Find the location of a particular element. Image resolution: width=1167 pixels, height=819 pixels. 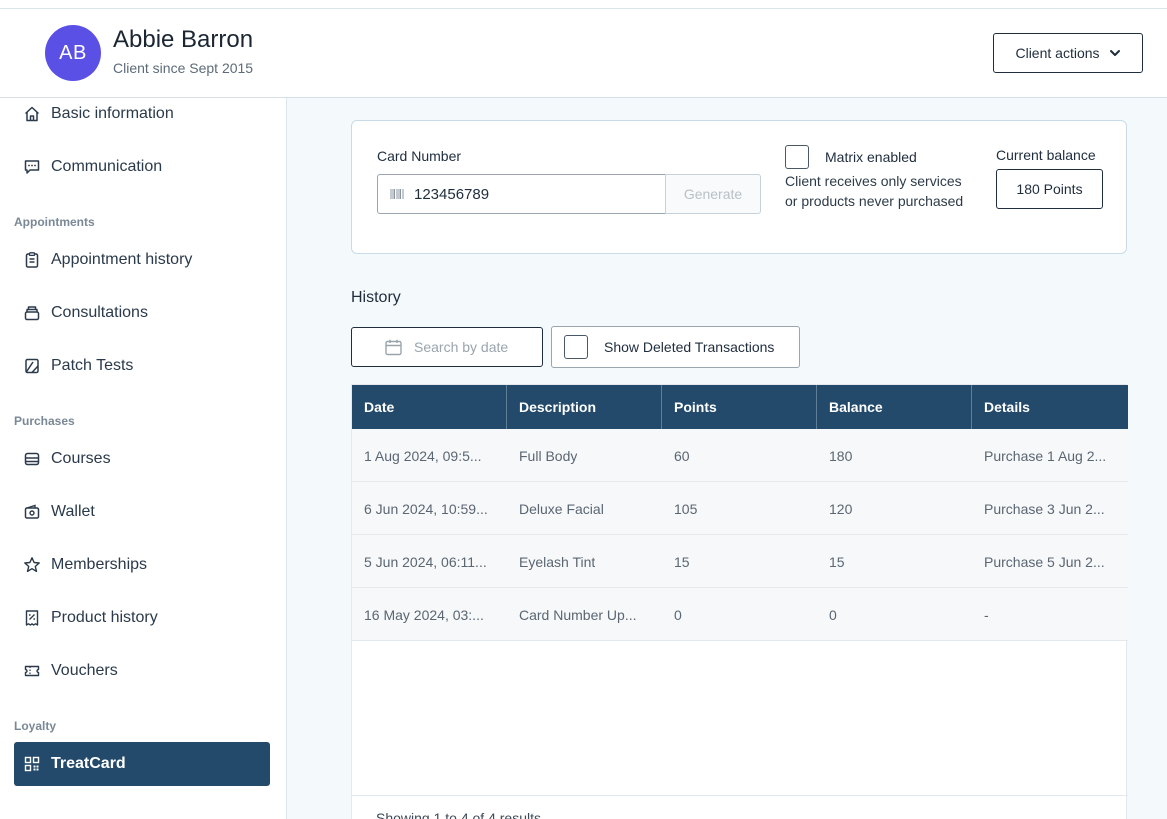

show-deleted-label: Show Deleted Transactions is located at coordinates (689, 347).